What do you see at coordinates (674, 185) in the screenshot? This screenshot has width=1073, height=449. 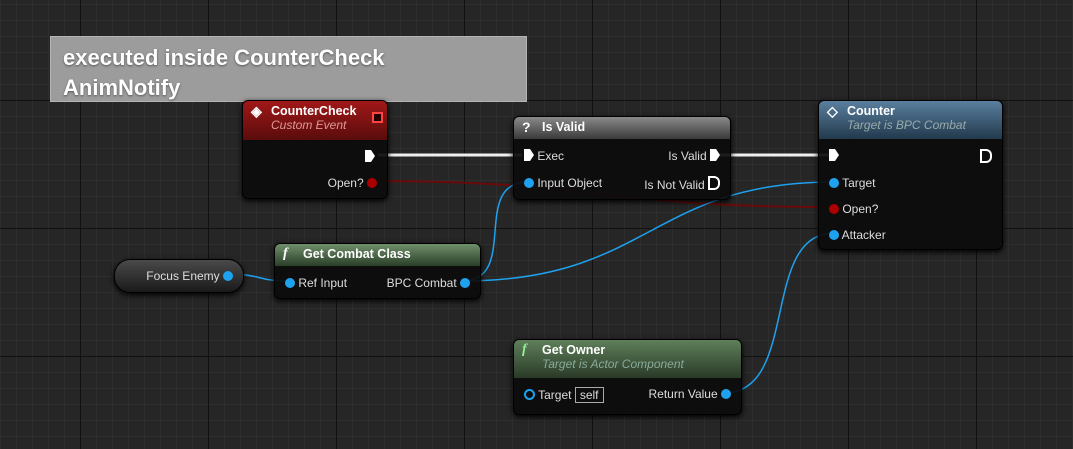 I see `pin-label: Is Not Valid` at bounding box center [674, 185].